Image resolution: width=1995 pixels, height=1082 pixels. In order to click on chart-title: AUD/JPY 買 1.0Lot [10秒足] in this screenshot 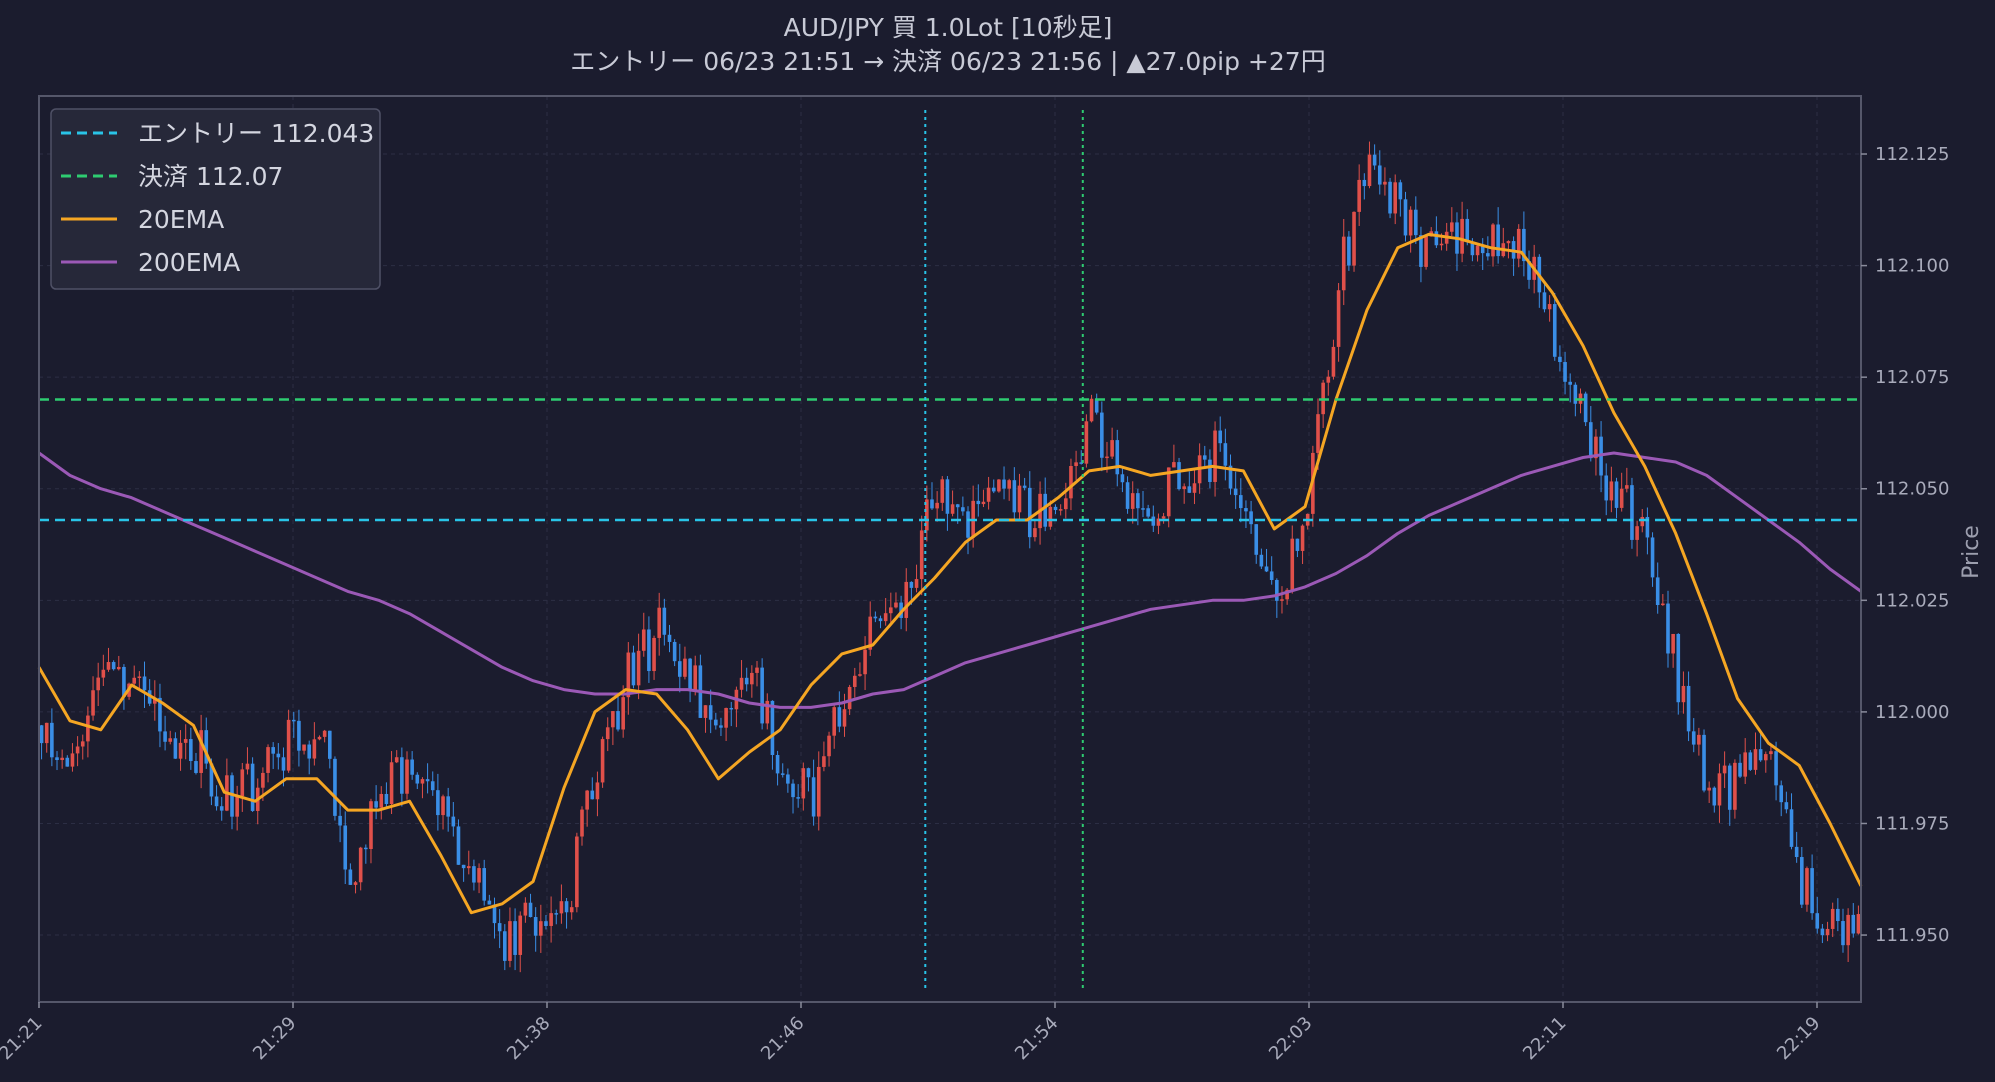, I will do `click(948, 27)`.